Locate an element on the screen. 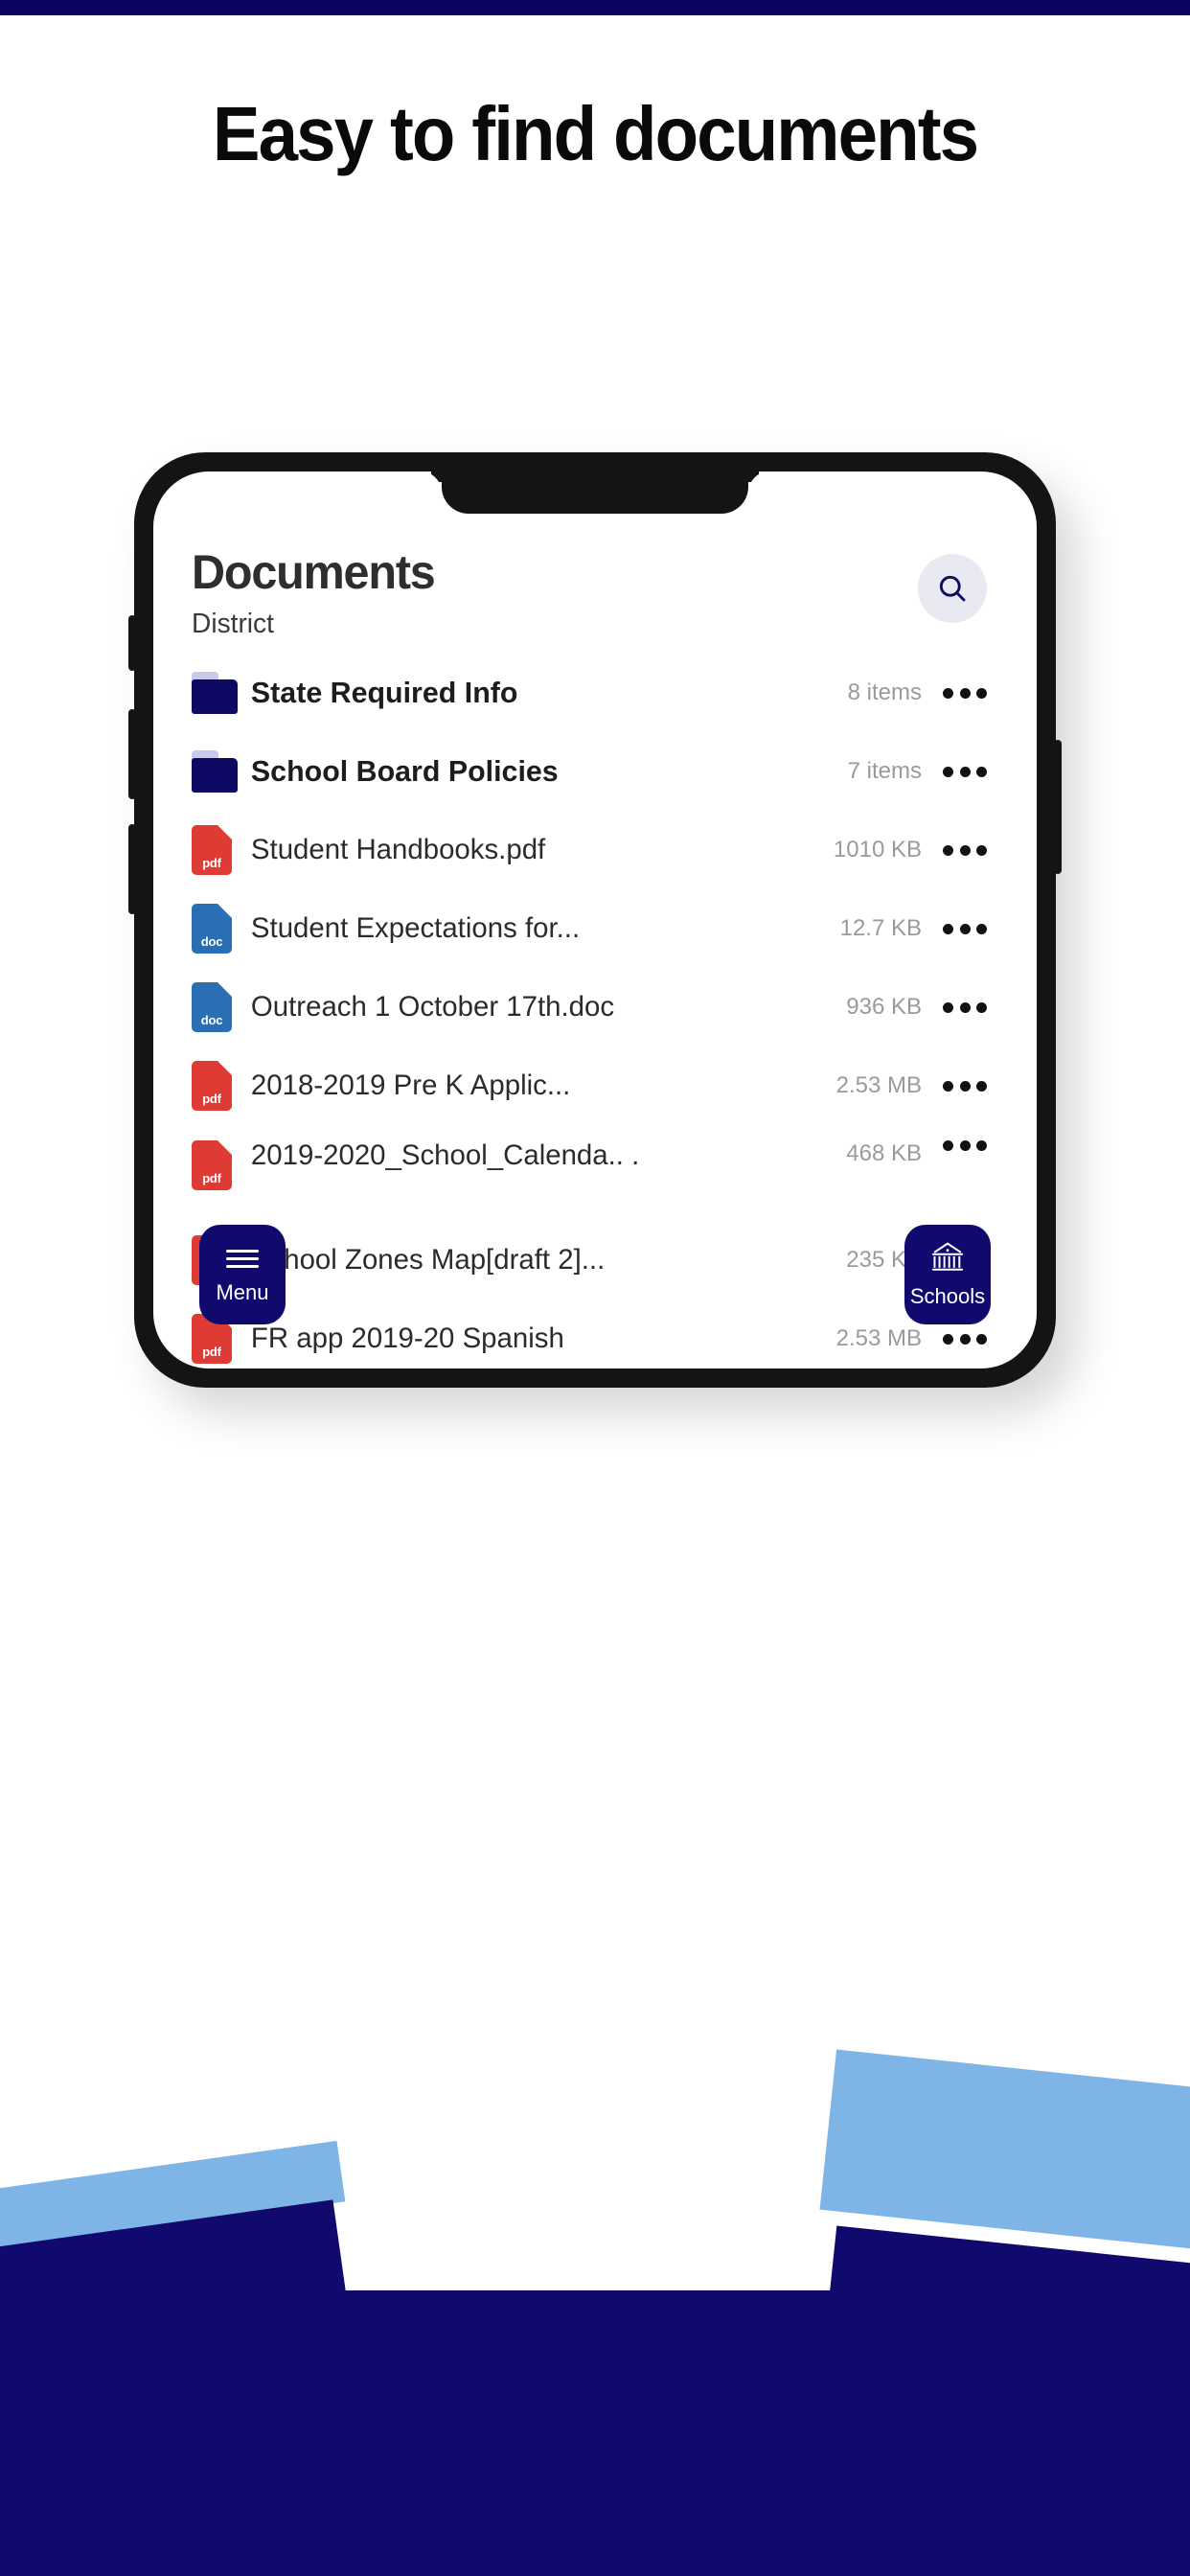 This screenshot has width=1190, height=2576. page-subtitle: District is located at coordinates (233, 624).